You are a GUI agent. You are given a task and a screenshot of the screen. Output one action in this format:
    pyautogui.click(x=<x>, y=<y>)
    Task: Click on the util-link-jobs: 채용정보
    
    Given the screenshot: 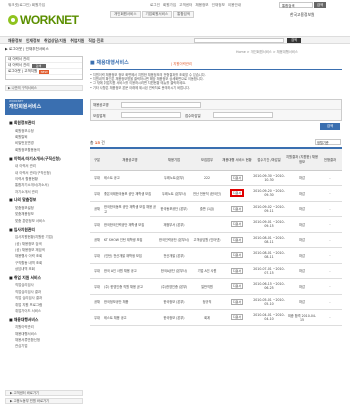 What is the action you would take?
    pyautogui.click(x=201, y=5)
    